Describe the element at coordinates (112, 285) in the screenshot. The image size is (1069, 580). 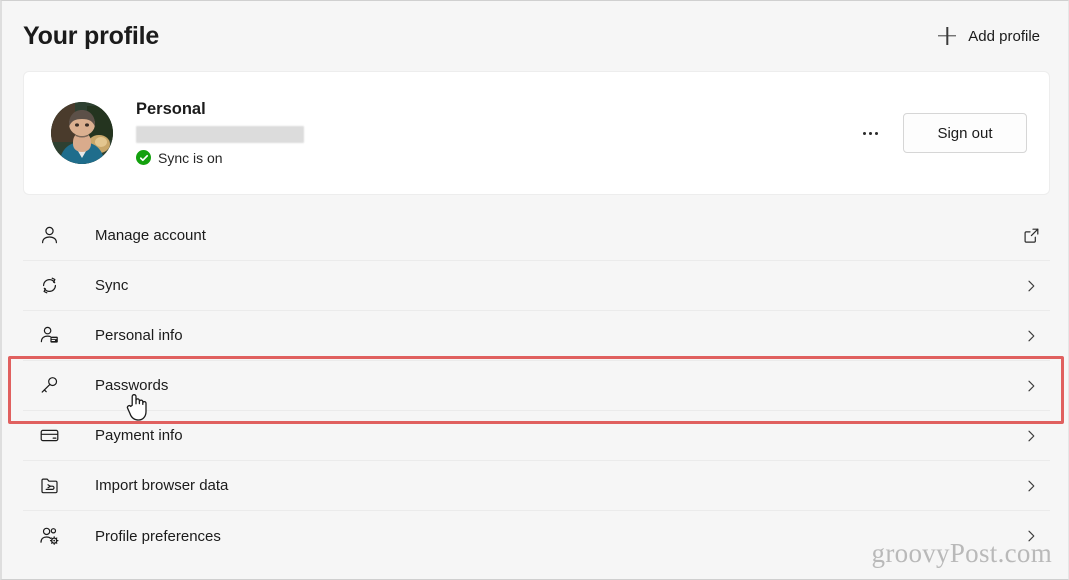
I see `list-item-label: Sync` at that location.